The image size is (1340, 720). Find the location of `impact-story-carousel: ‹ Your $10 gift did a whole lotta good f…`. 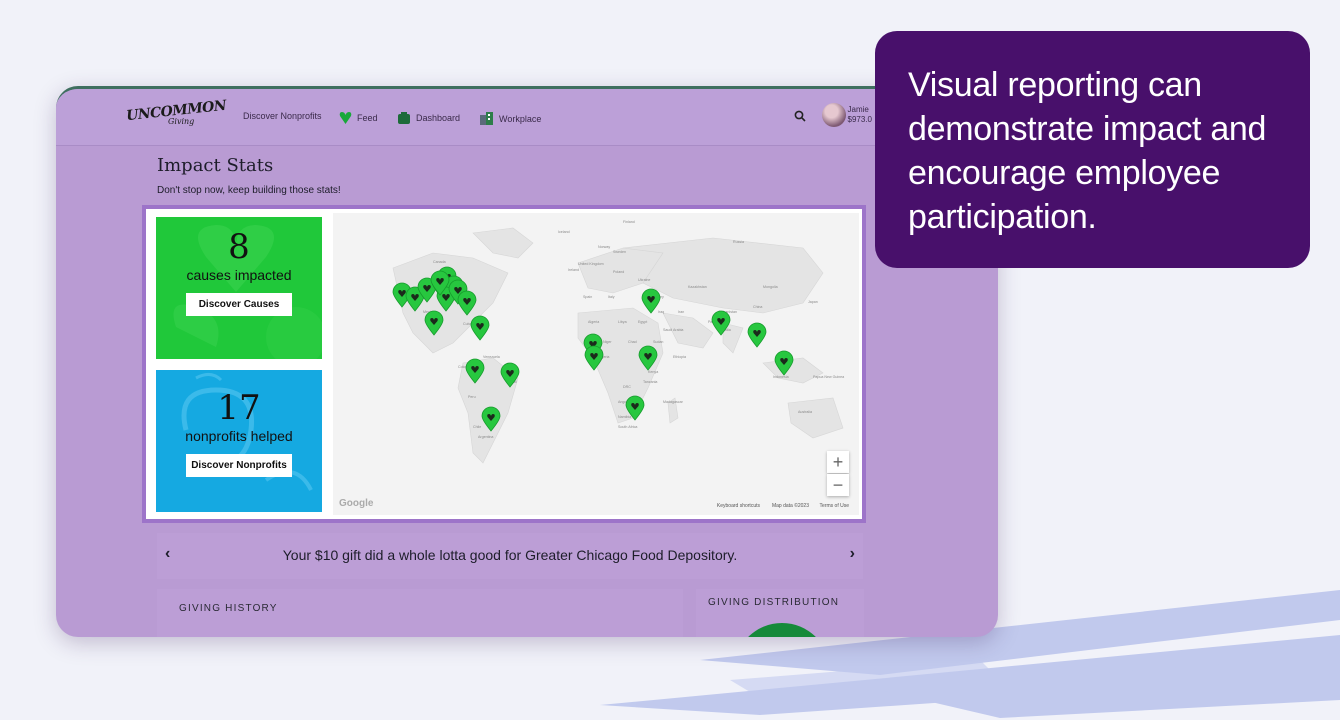

impact-story-carousel: ‹ Your $10 gift did a whole lotta good f… is located at coordinates (510, 556).